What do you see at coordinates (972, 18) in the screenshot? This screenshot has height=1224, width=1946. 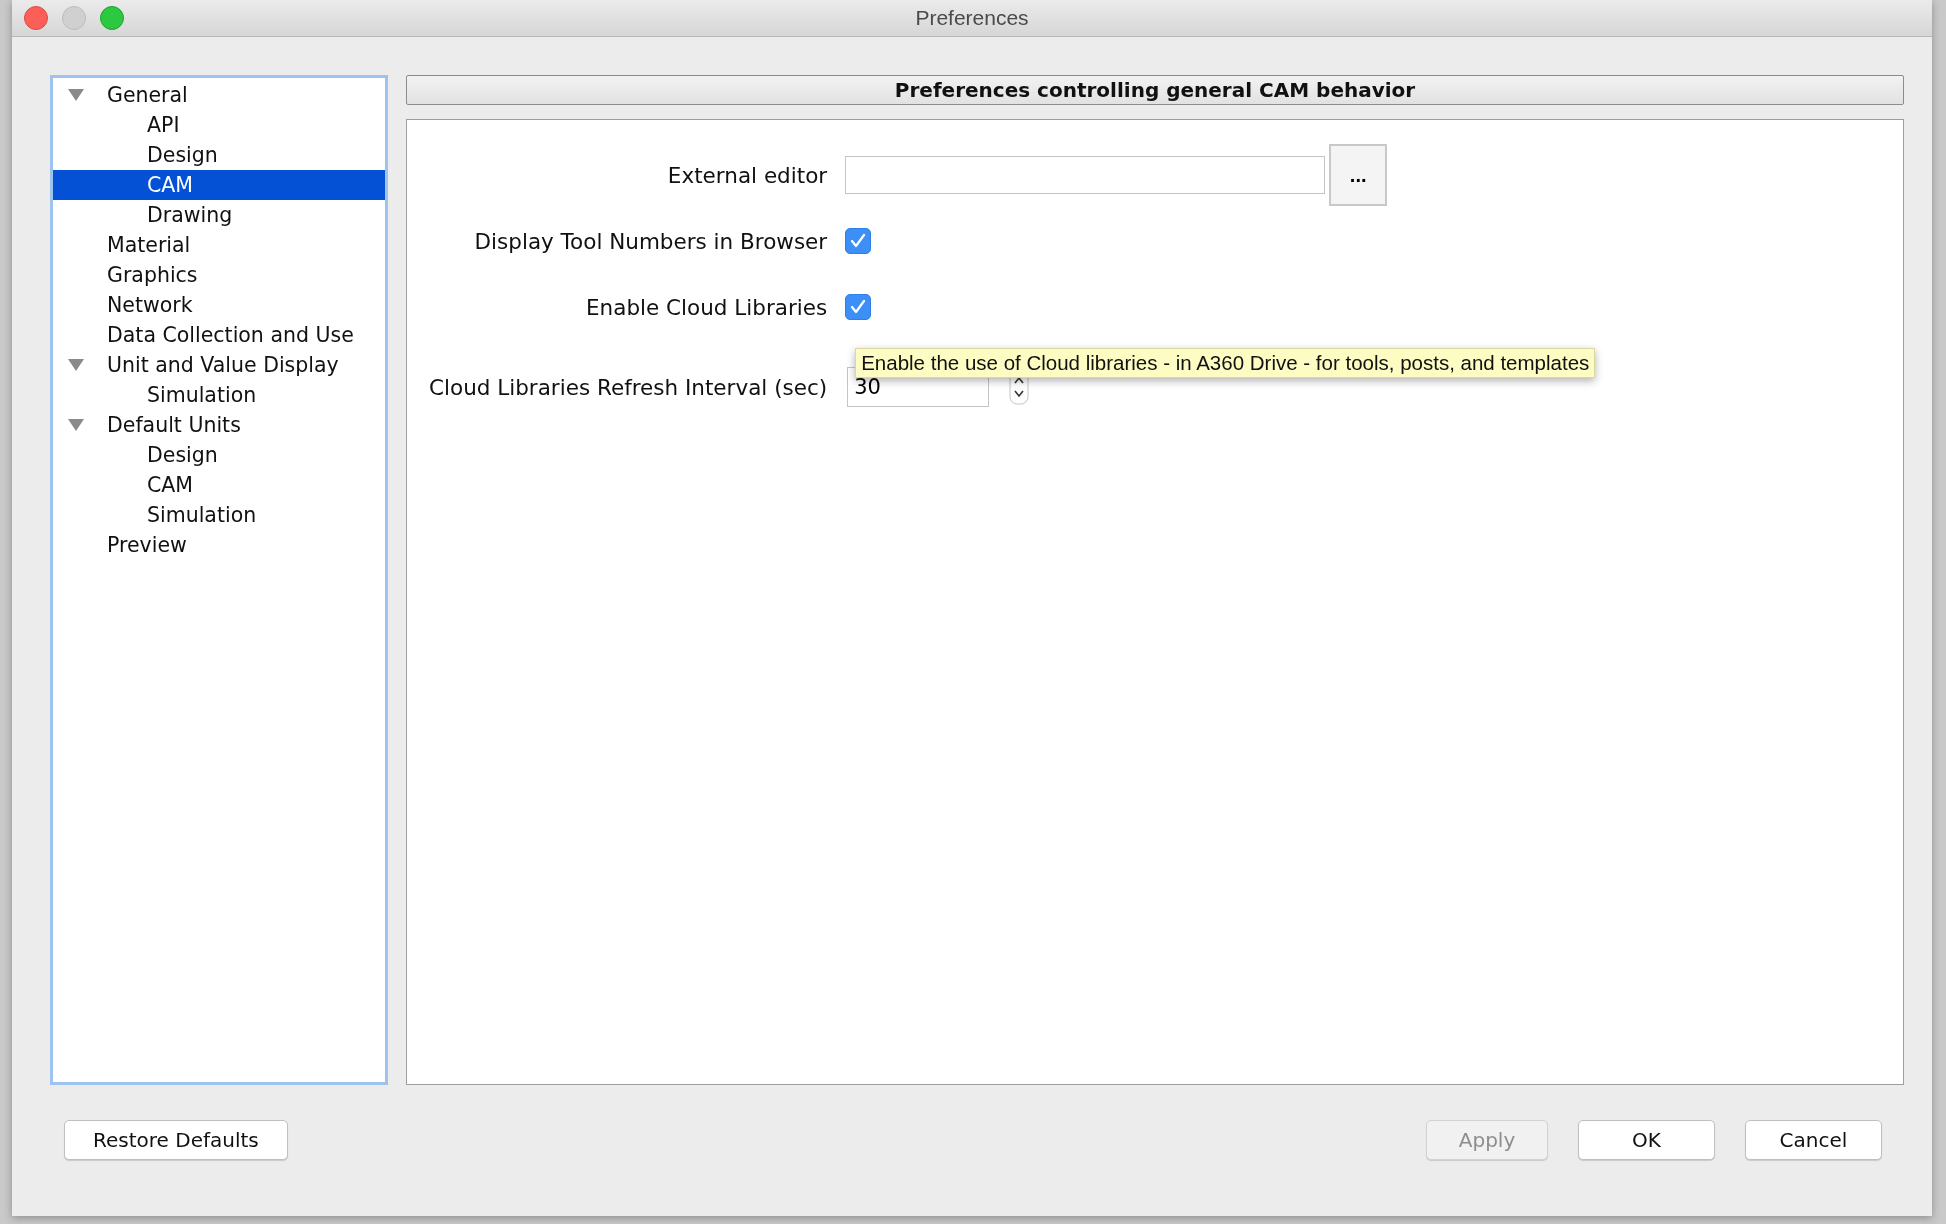 I see `window-title: Preferences` at bounding box center [972, 18].